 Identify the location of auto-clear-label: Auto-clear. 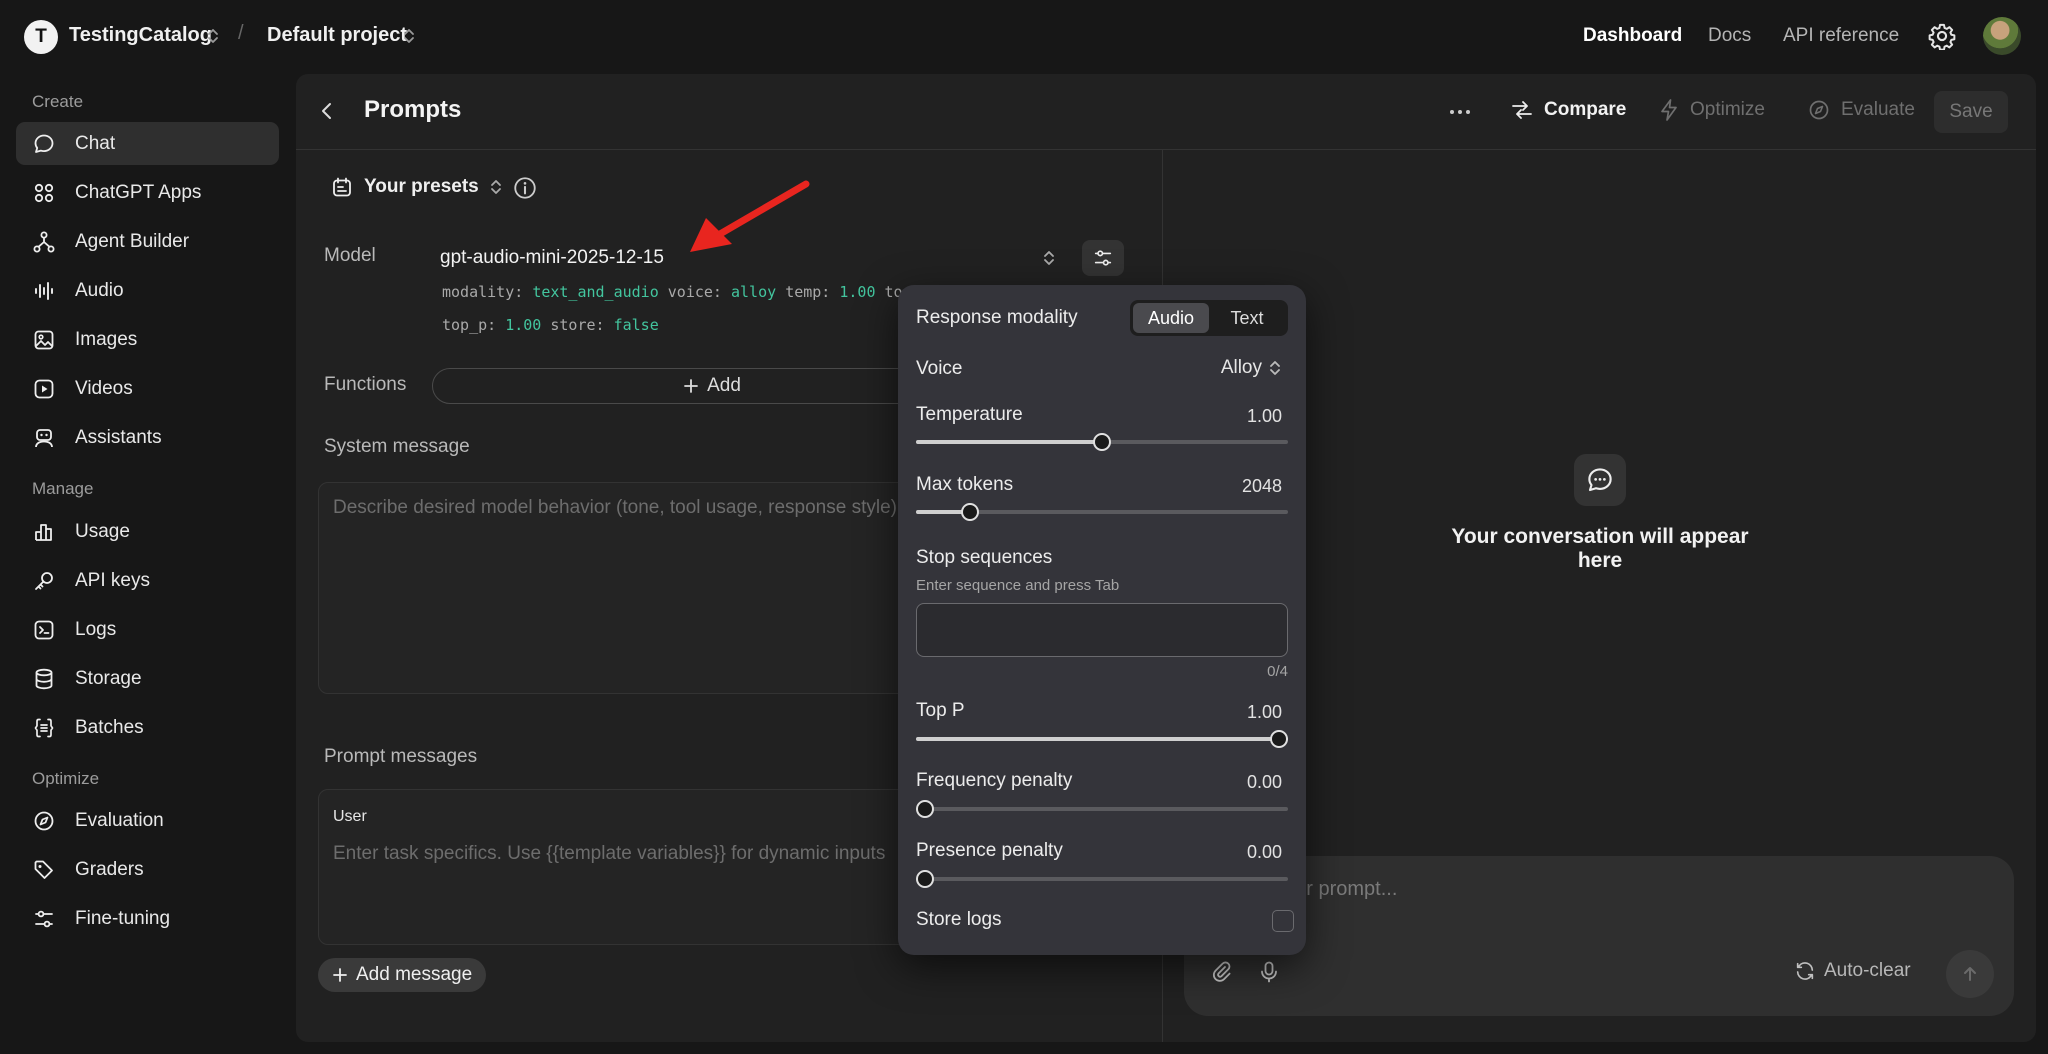
(1867, 970).